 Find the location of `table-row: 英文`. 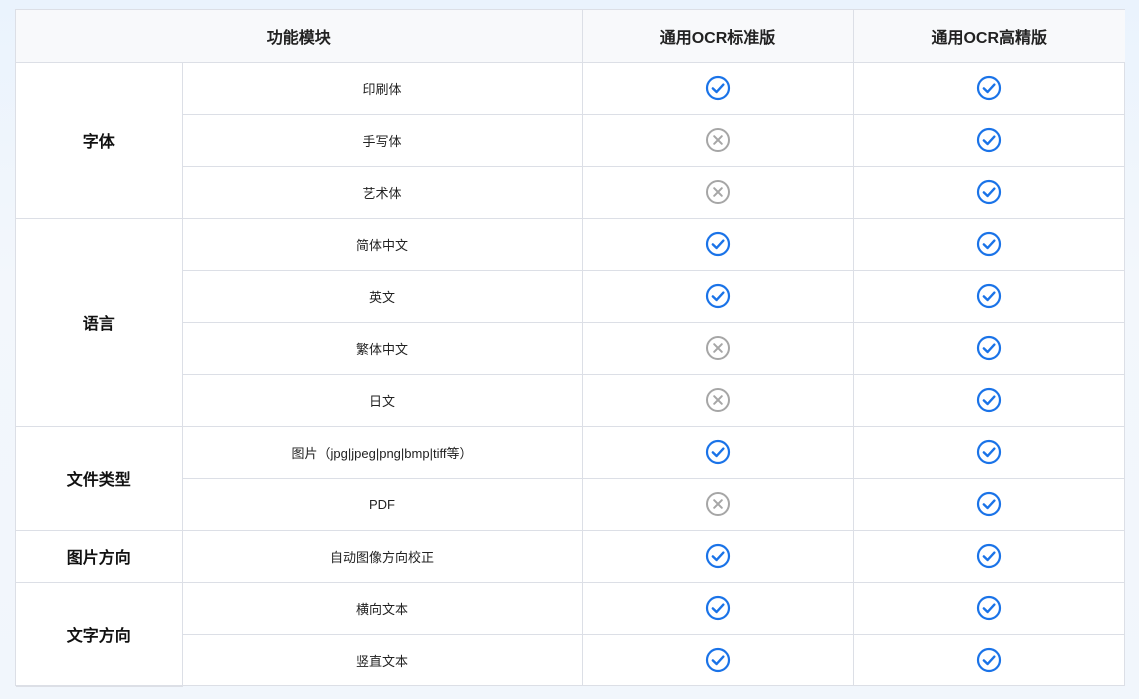

table-row: 英文 is located at coordinates (571, 296).